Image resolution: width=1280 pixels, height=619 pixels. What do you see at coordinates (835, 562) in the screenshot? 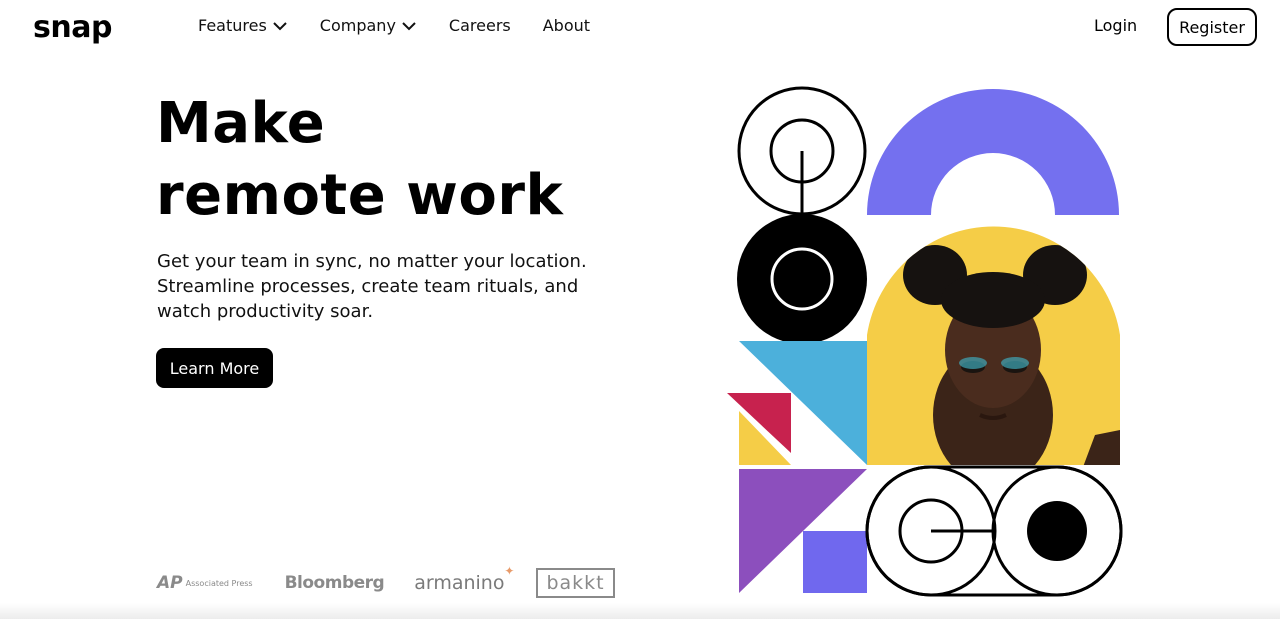
I see `blue-square` at bounding box center [835, 562].